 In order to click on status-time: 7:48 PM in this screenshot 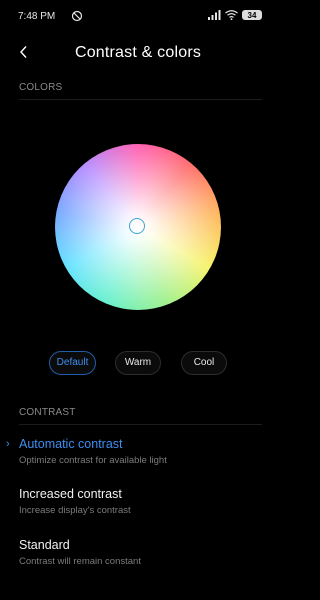, I will do `click(37, 16)`.